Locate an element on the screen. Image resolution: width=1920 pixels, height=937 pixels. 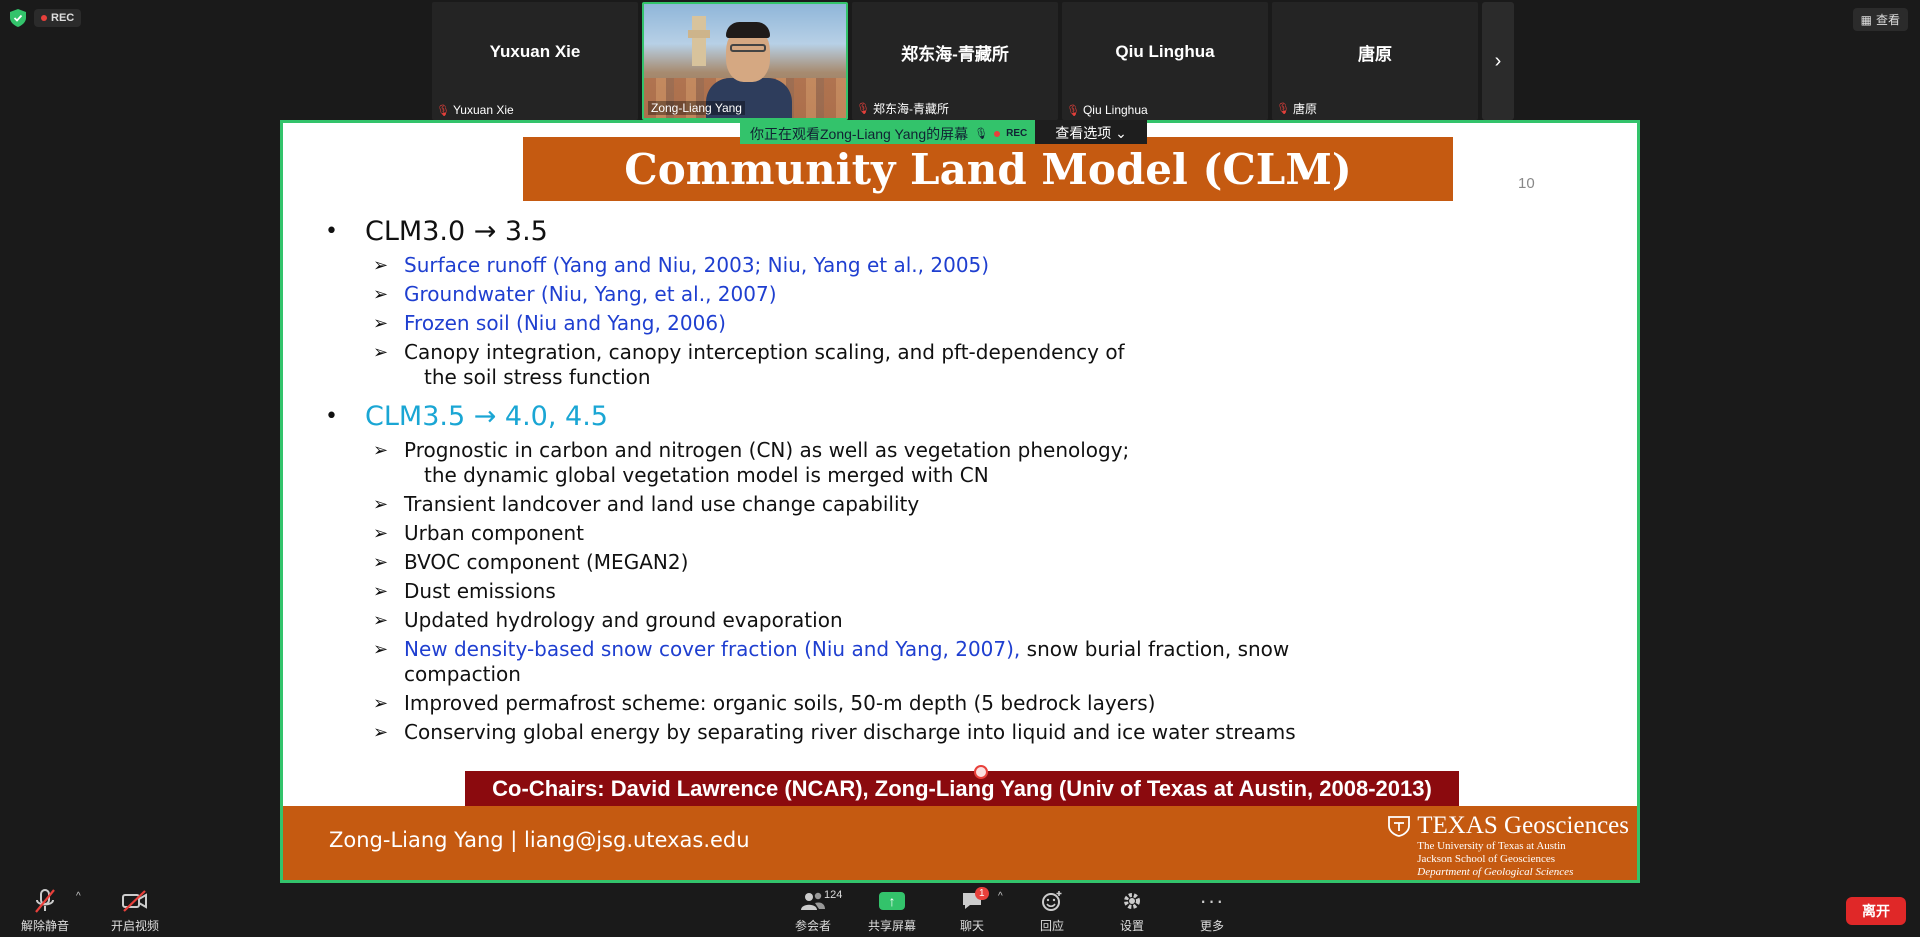
participant-label-text: 唐原 is located at coordinates (1304, 109).